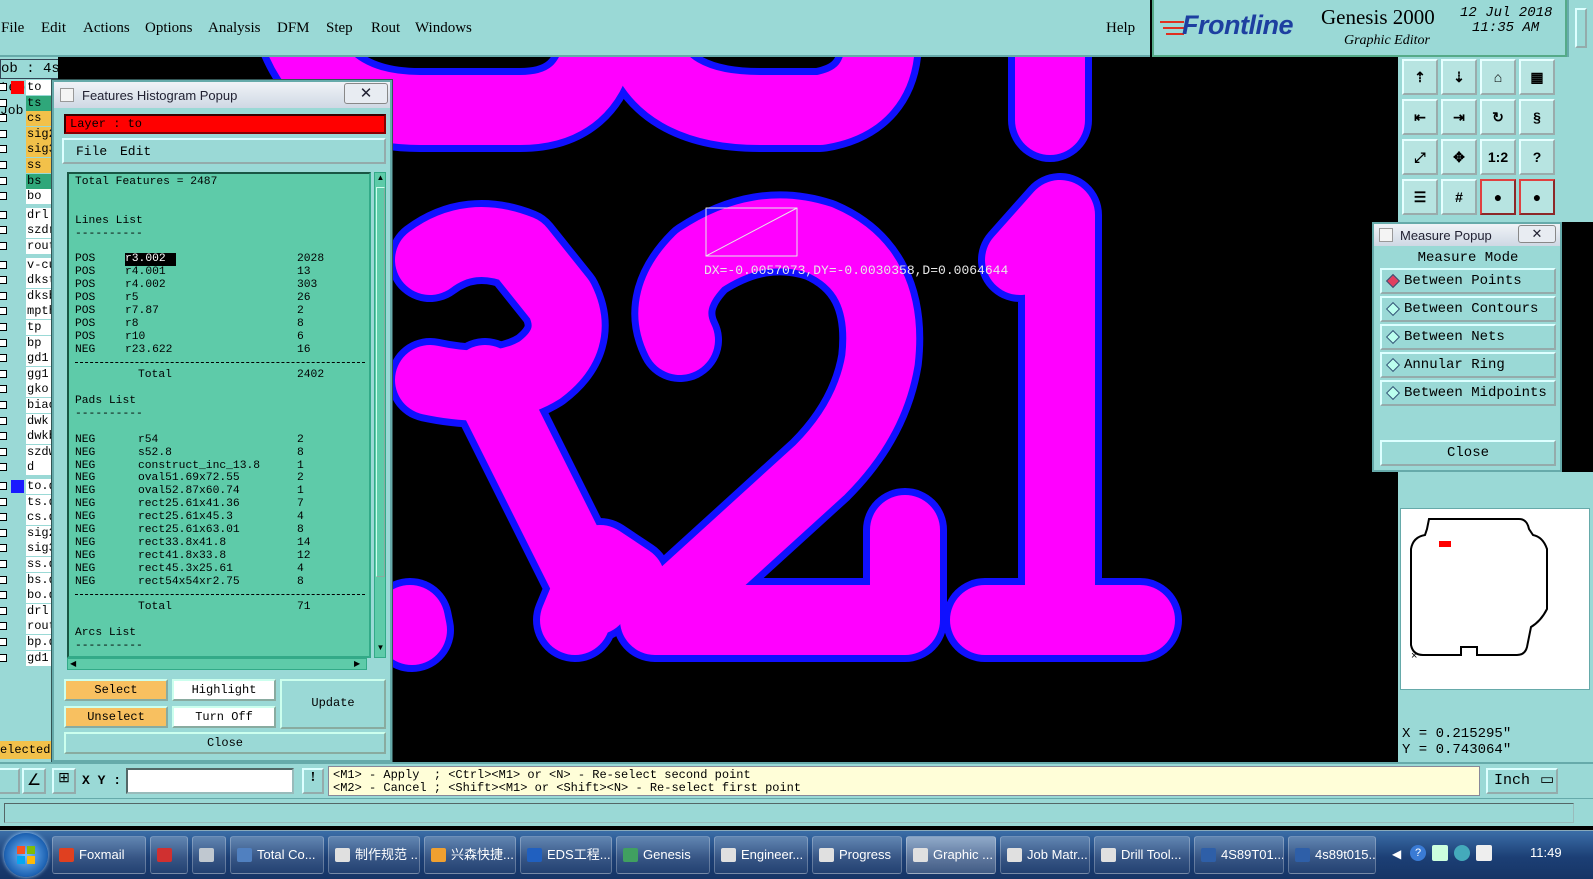 This screenshot has height=879, width=1593. What do you see at coordinates (29, 596) in the screenshot?
I see `layer-row: bo.d` at bounding box center [29, 596].